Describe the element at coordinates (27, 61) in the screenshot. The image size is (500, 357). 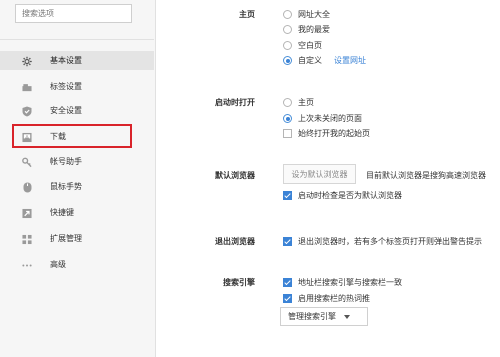
I see `gear-icon` at that location.